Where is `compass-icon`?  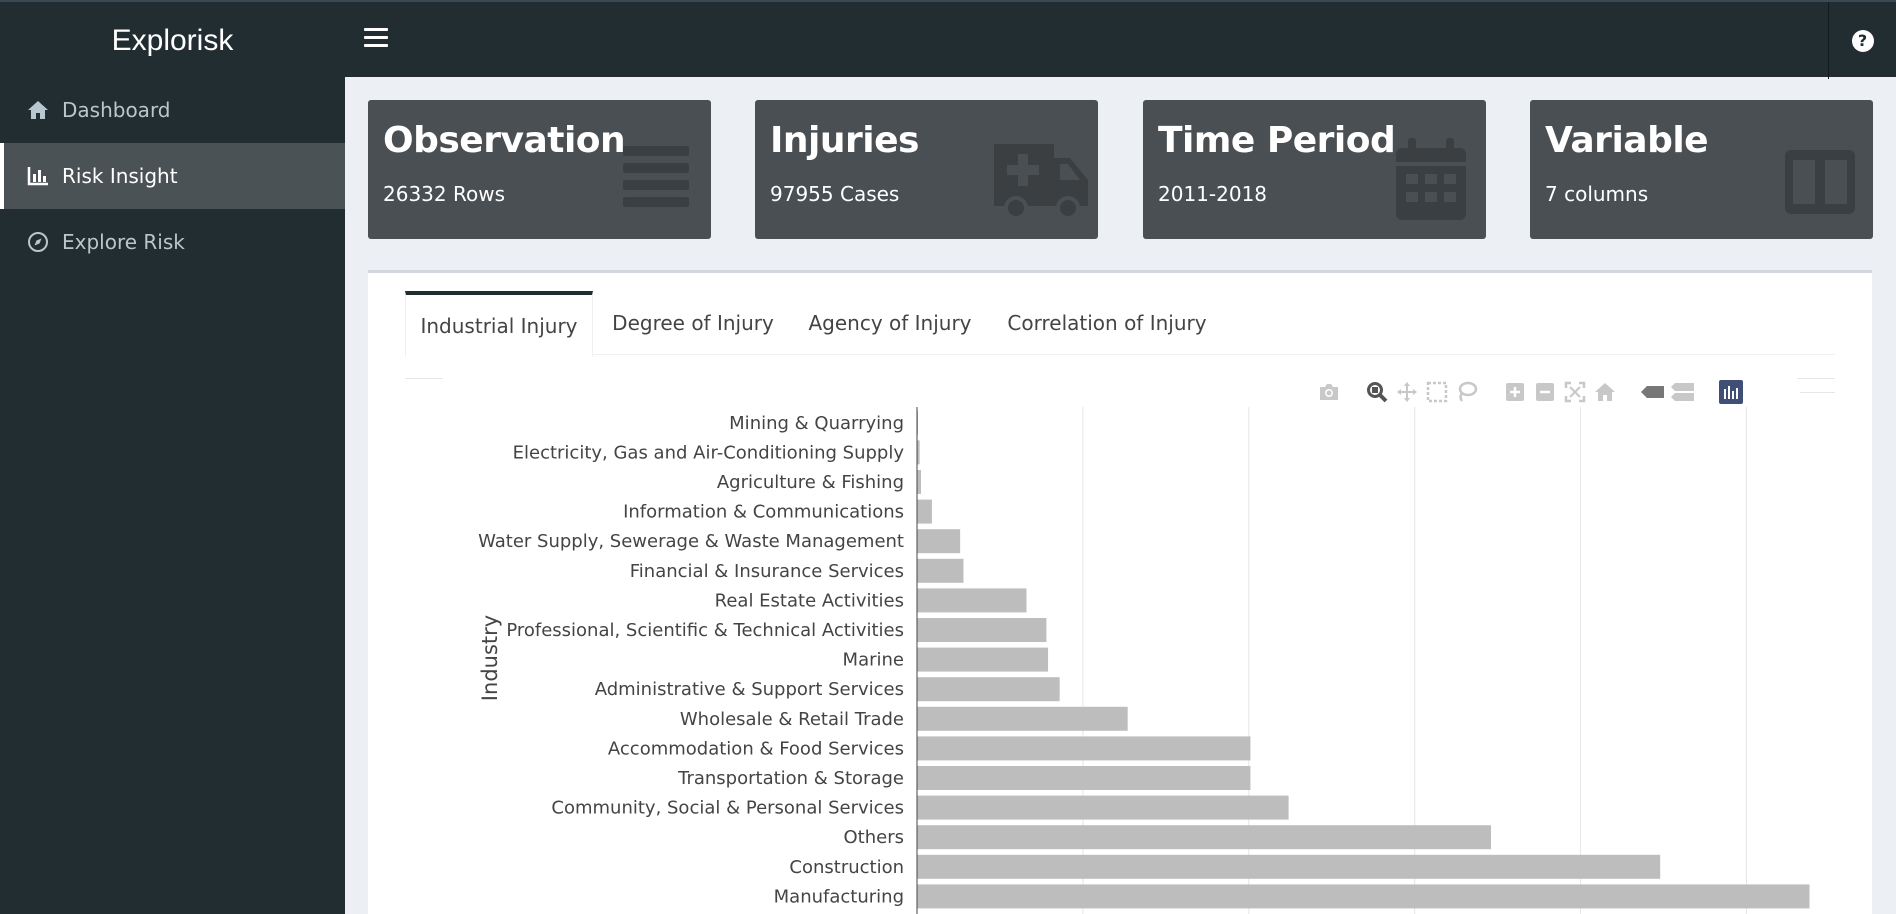 compass-icon is located at coordinates (38, 242).